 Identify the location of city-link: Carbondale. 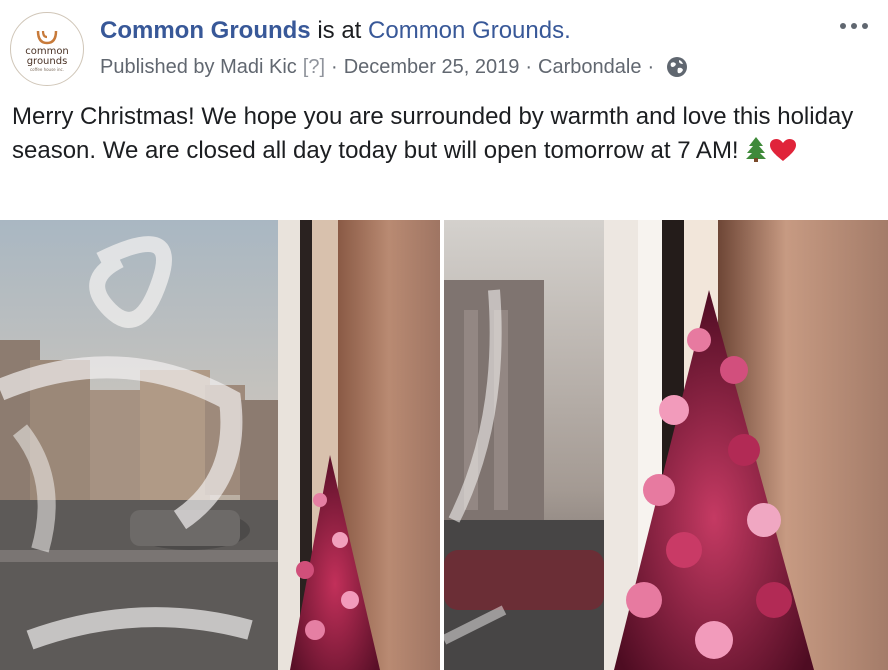
(589, 67).